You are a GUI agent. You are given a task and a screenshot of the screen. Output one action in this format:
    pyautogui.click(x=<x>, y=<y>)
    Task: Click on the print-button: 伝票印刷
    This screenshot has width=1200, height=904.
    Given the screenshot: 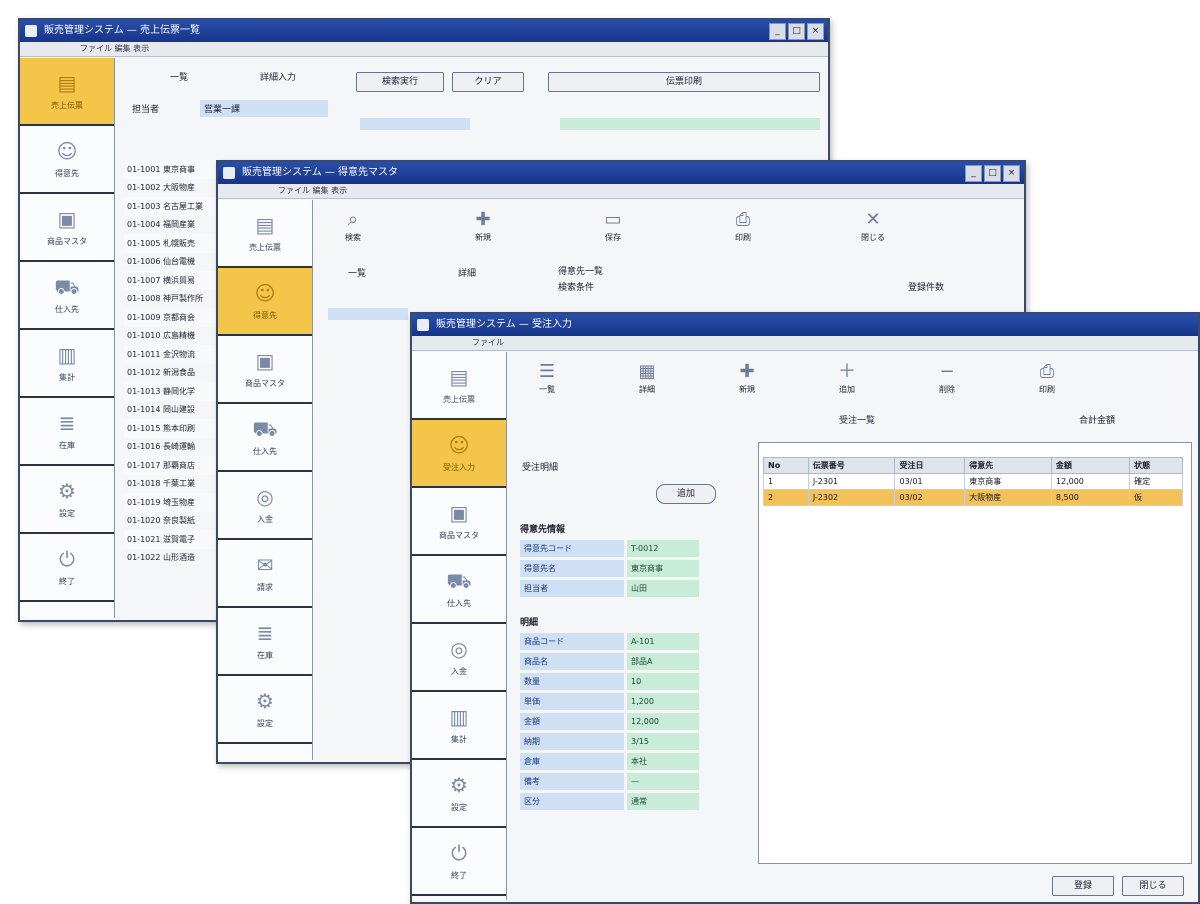 What is the action you would take?
    pyautogui.click(x=684, y=82)
    